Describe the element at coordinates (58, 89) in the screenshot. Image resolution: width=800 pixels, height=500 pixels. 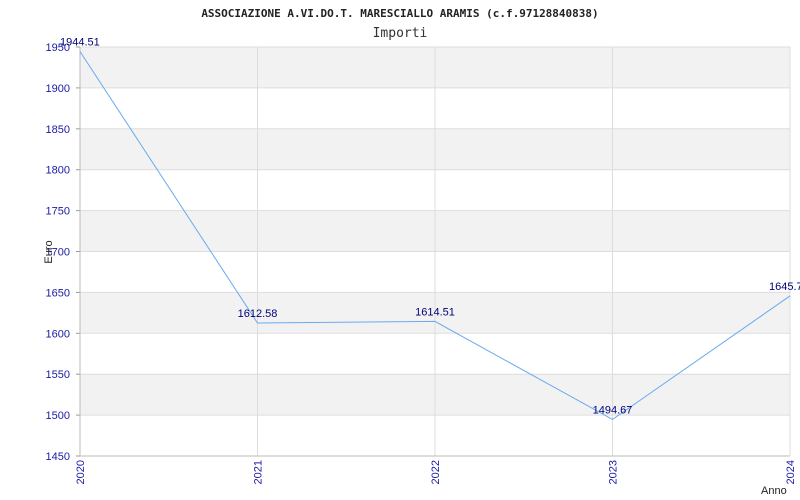
I see `y-tick-label: 1900` at that location.